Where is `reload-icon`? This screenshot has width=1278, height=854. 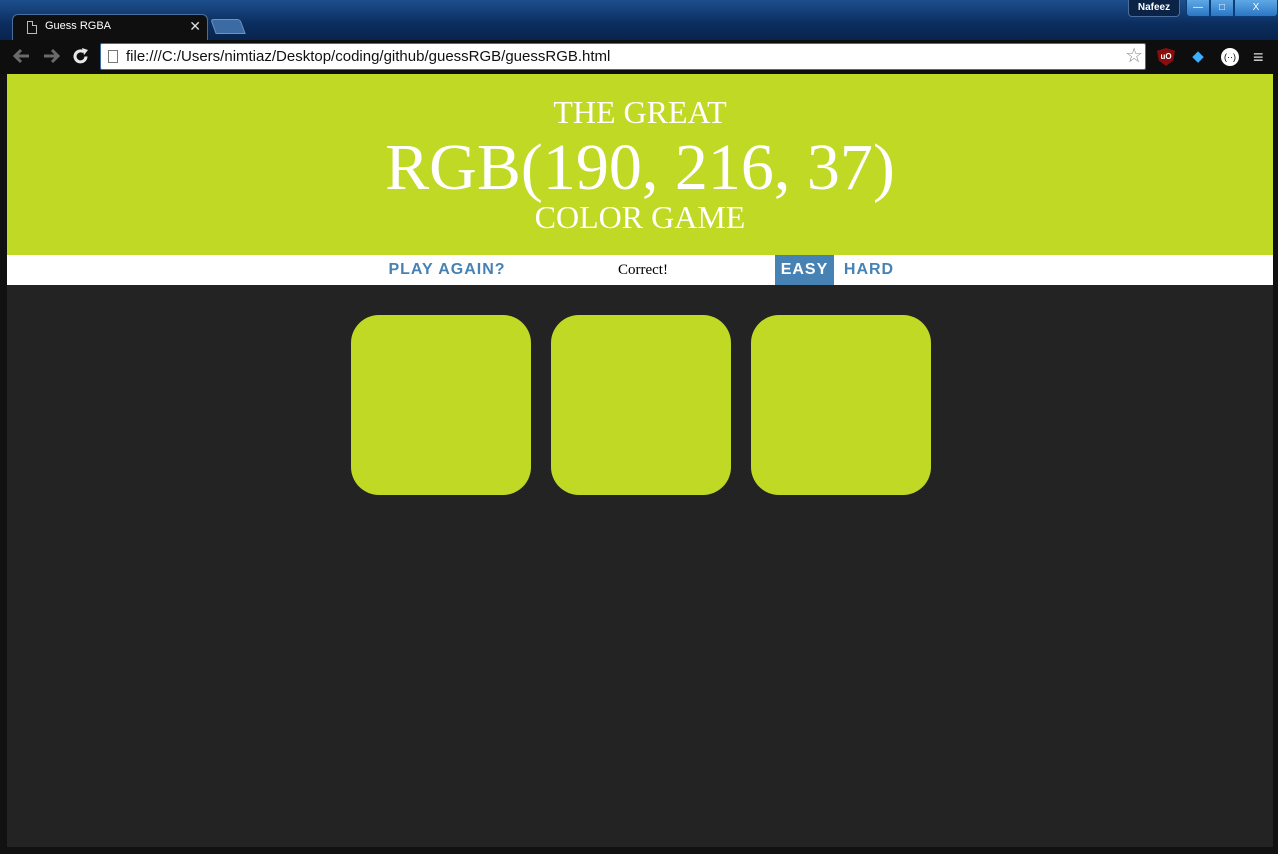
reload-icon is located at coordinates (80, 58).